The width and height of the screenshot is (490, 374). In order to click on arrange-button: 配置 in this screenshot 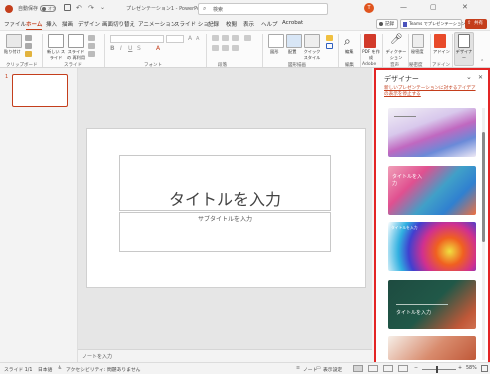, I will do `click(292, 52)`.